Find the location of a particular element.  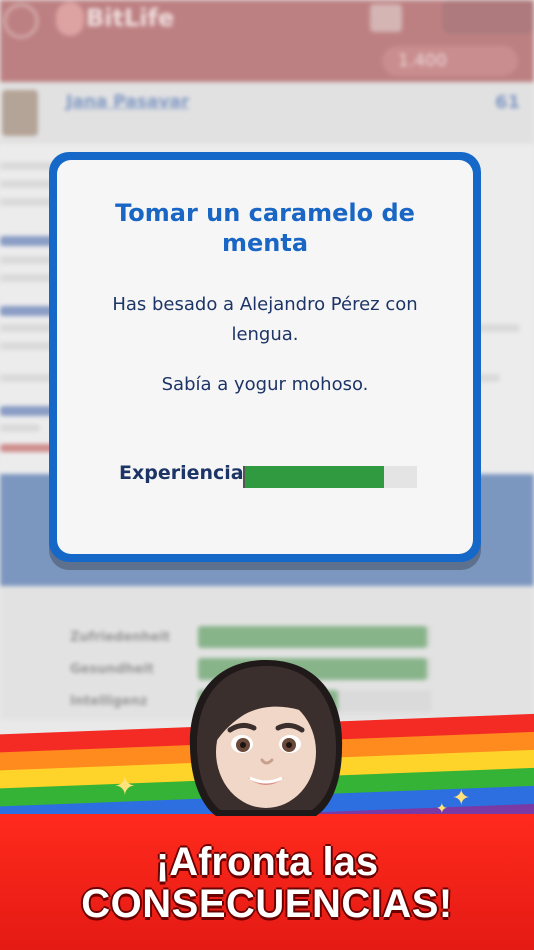

profile-age: 61 is located at coordinates (507, 102).